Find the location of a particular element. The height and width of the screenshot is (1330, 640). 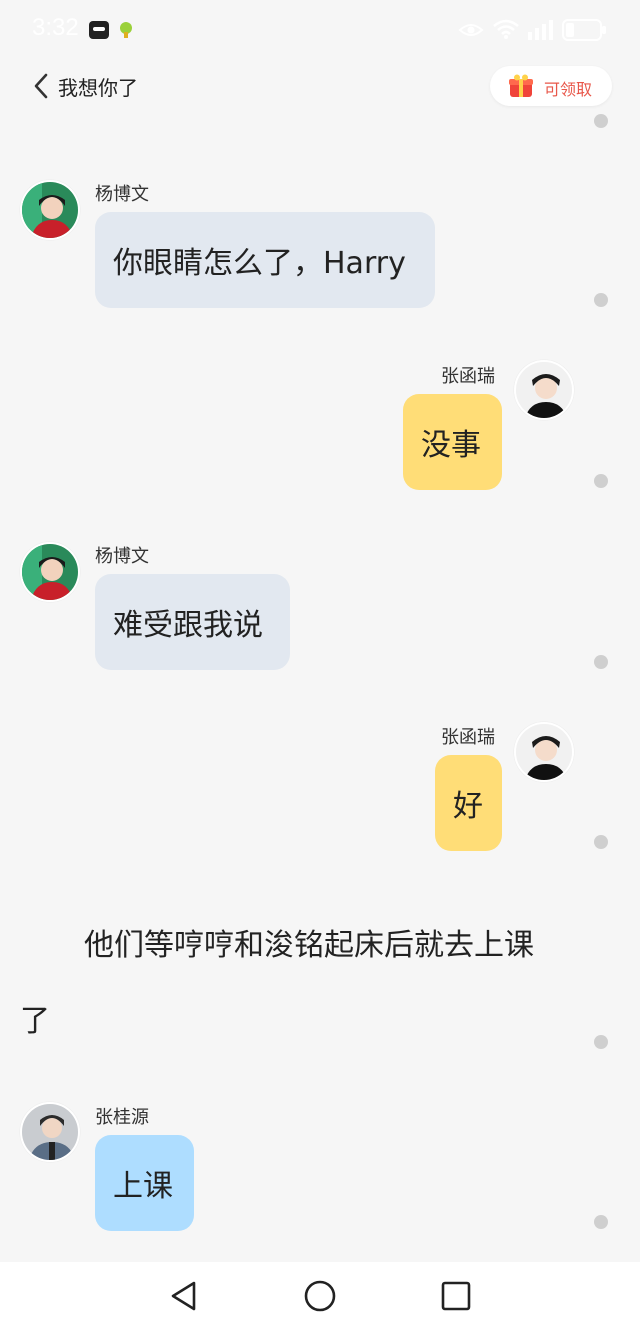

narration-text: 了 is located at coordinates (35, 1021).